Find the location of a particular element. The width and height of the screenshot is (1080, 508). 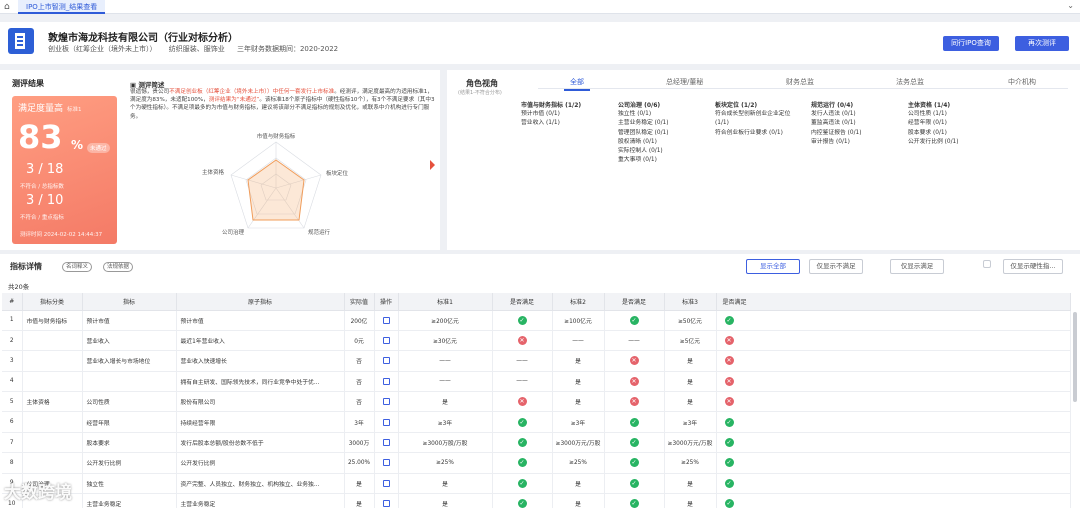

table-row: 4 拥有自主研发、国际领先技术，同行业竞争中处于优... 否 —— —— 是 ✕ 是 ✕ is located at coordinates (536, 382).